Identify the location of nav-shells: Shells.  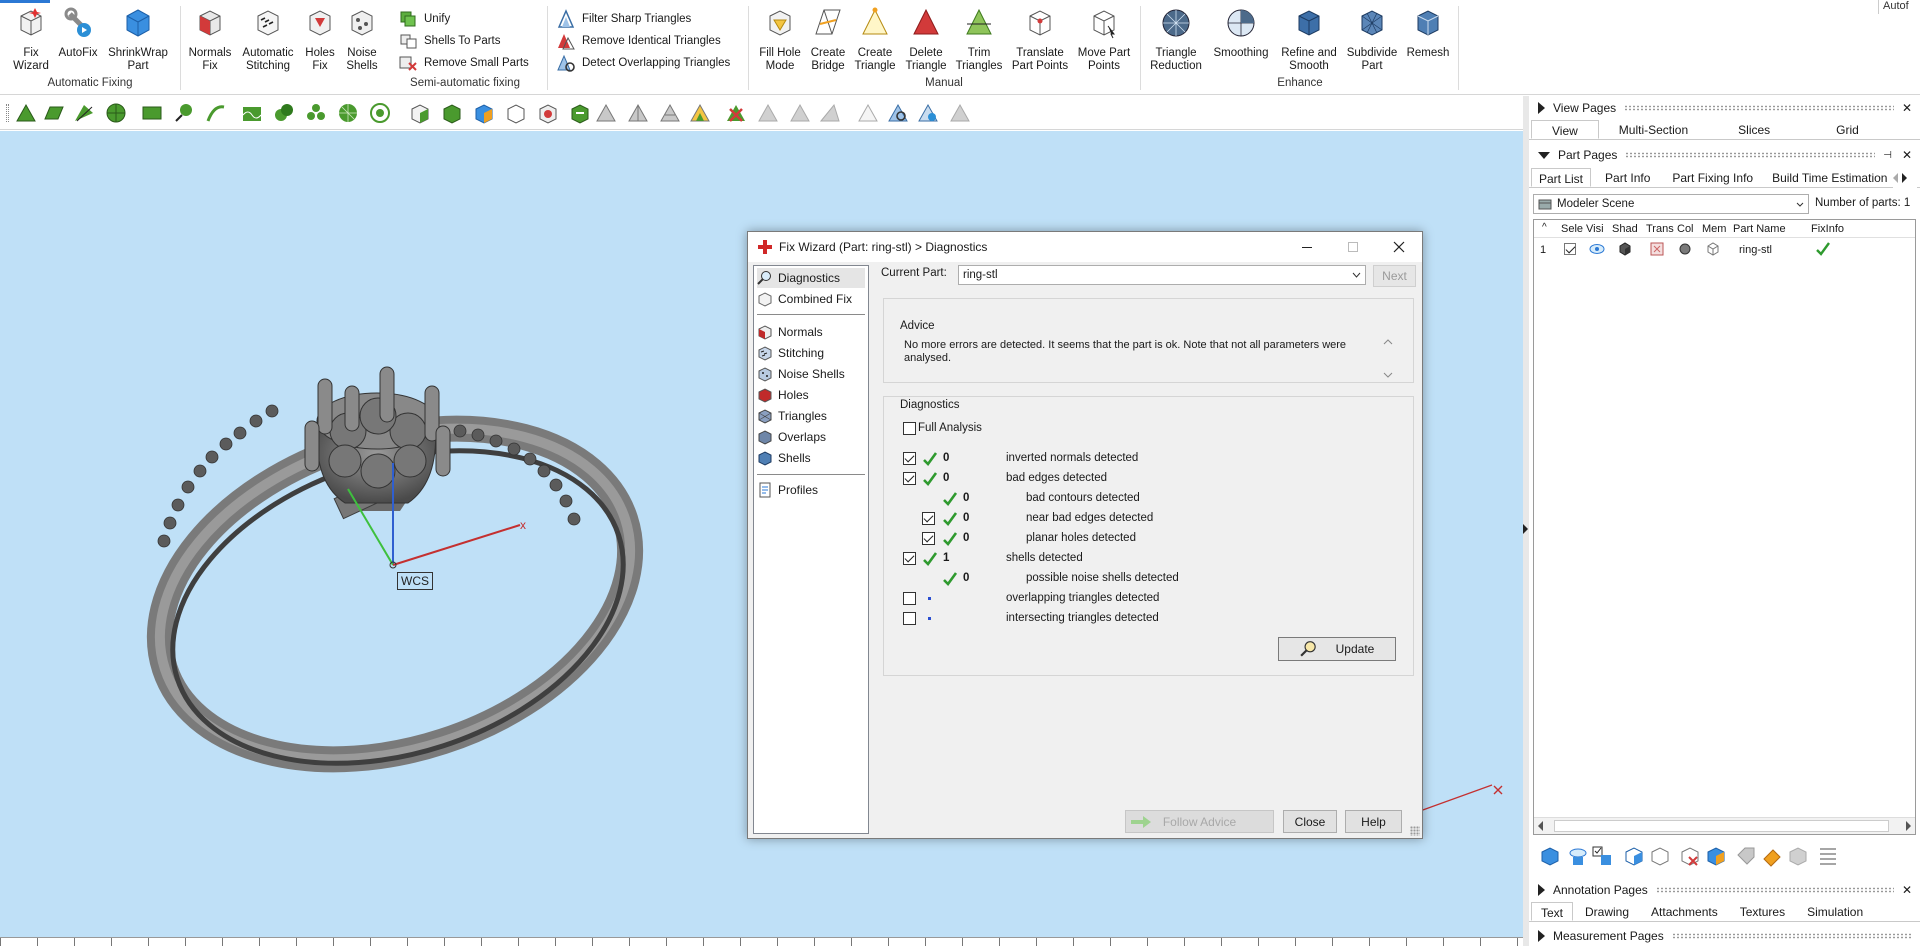
(811, 458).